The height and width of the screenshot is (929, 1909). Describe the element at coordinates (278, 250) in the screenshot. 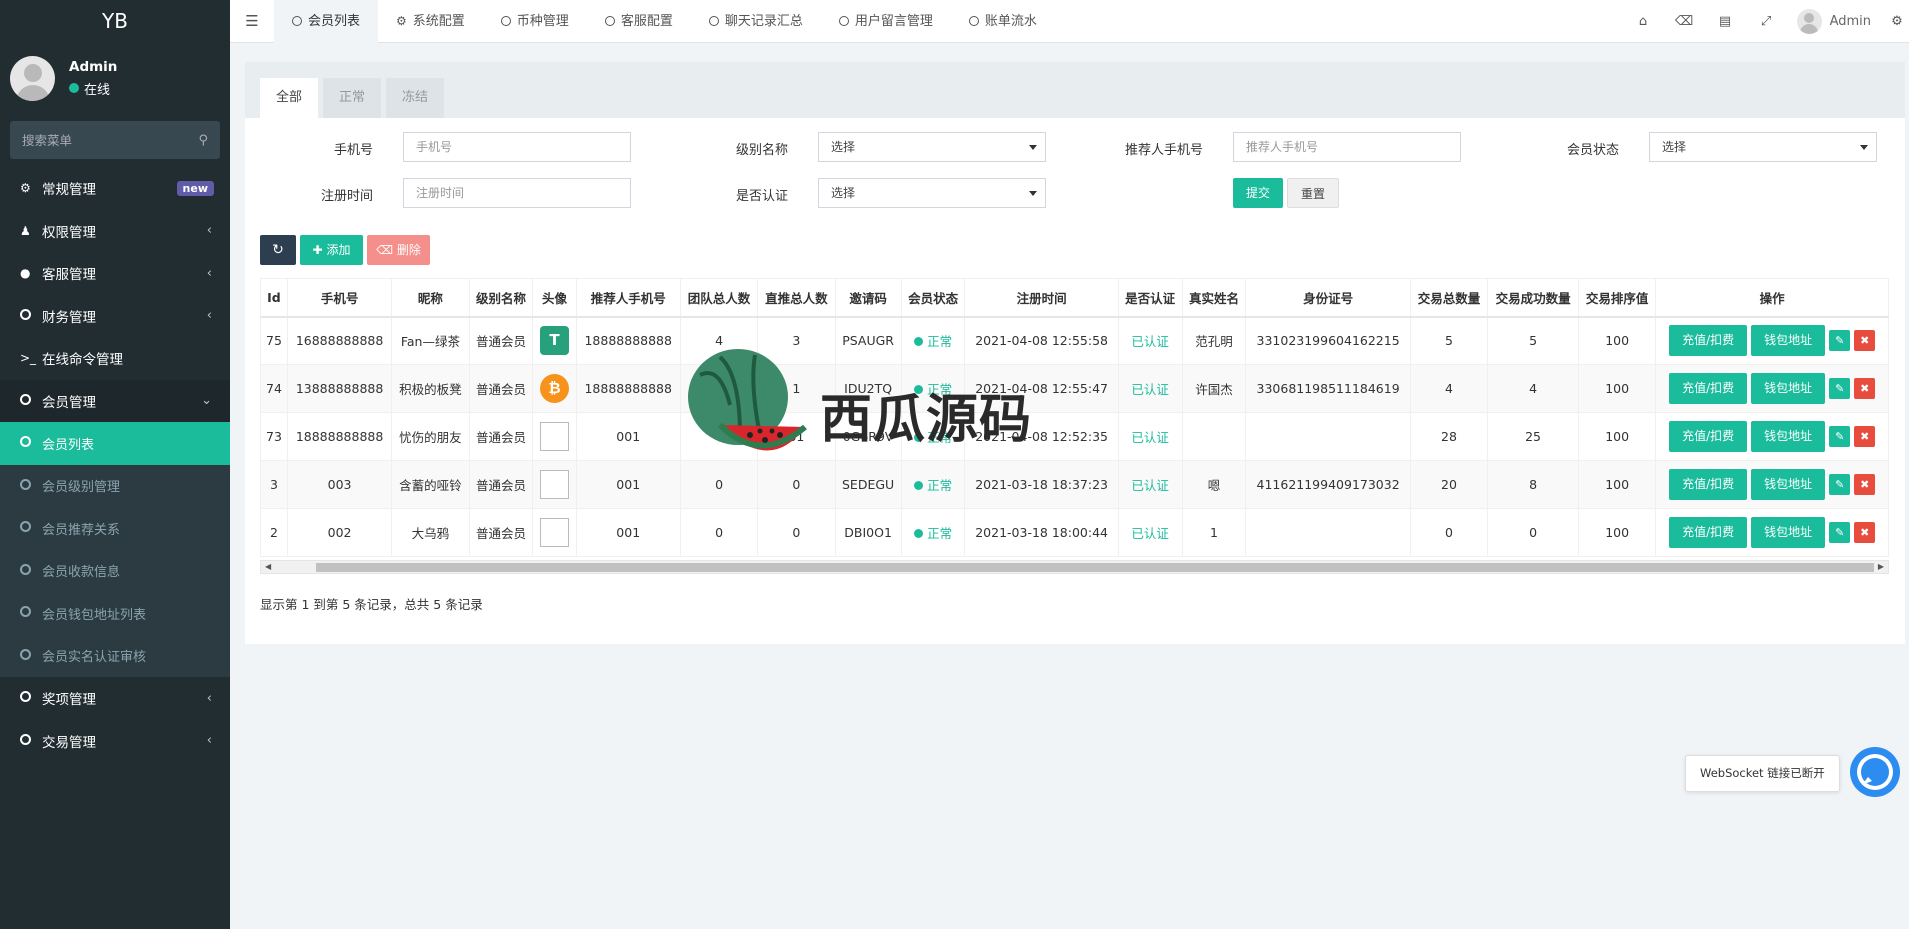

I see `refresh-button: ↻` at that location.